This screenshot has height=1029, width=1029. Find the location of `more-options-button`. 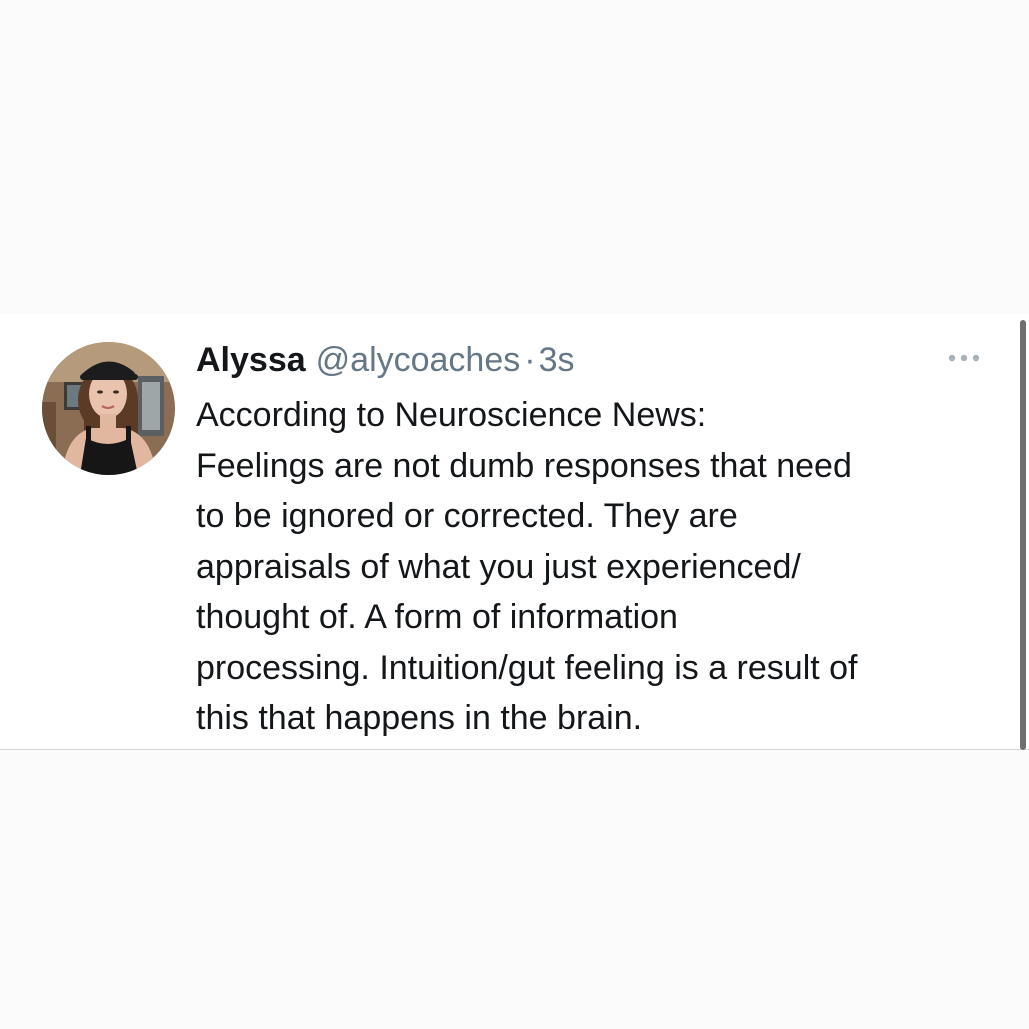

more-options-button is located at coordinates (964, 358).